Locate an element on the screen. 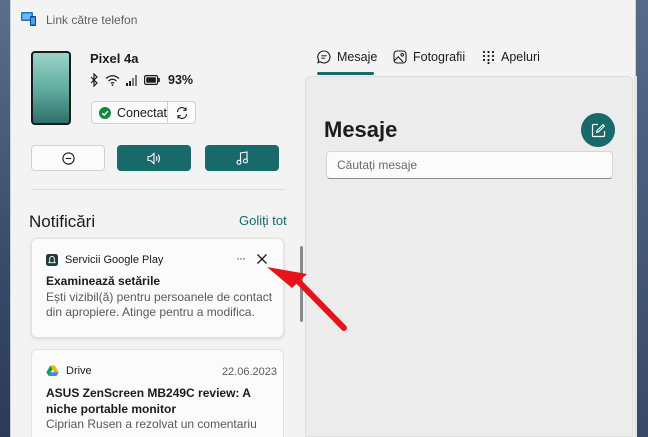  bluetooth-icon is located at coordinates (94, 80).